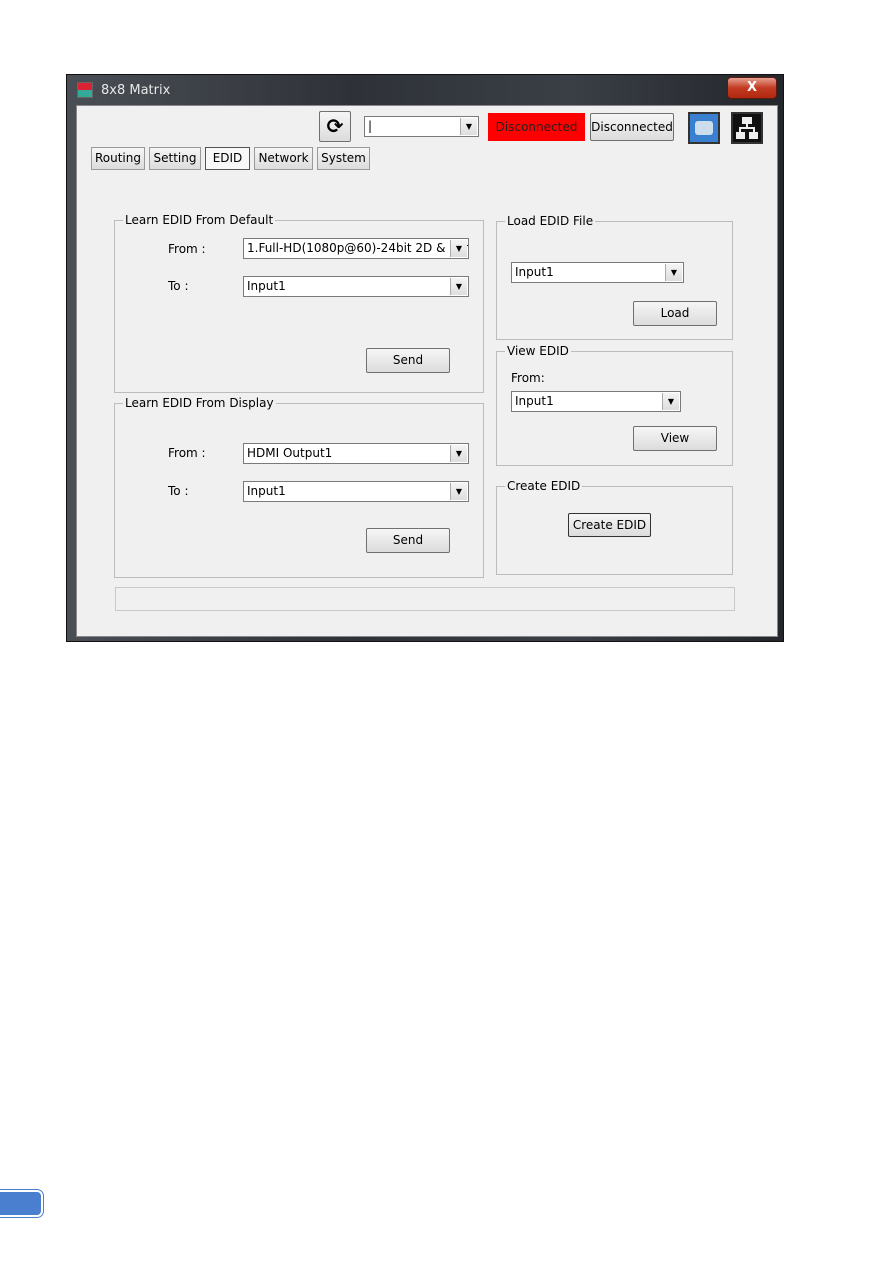 The image size is (893, 1263). What do you see at coordinates (408, 540) in the screenshot?
I see `display-send-button: Send` at bounding box center [408, 540].